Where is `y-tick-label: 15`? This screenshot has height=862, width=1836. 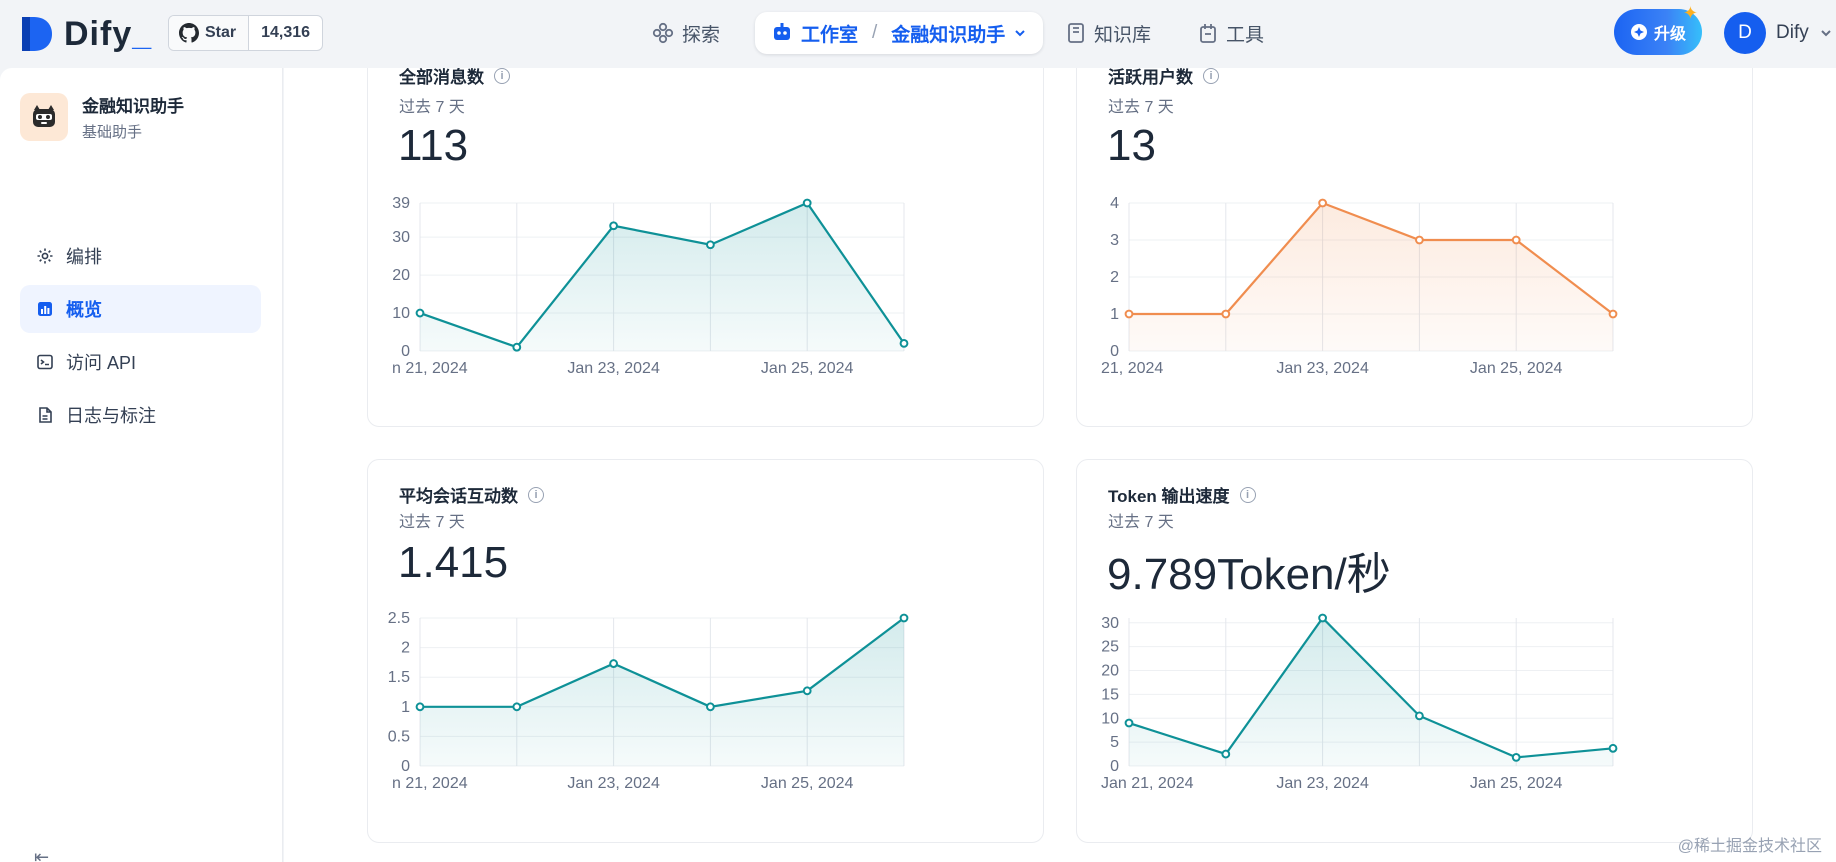
y-tick-label: 15 is located at coordinates (1110, 694).